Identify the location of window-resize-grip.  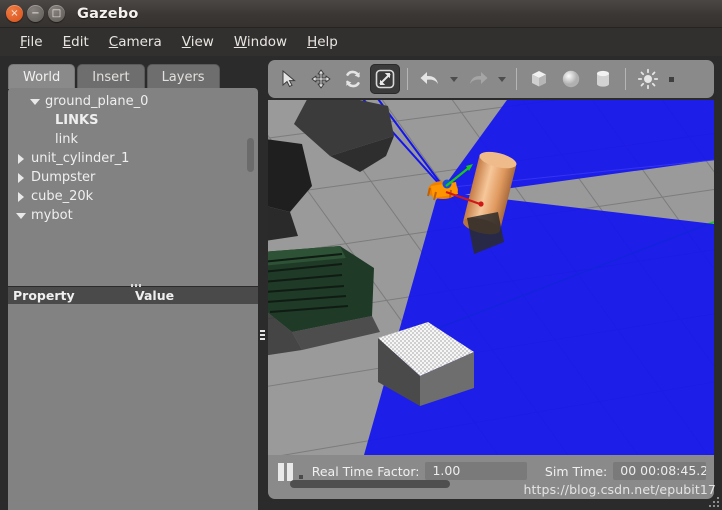
(713, 501).